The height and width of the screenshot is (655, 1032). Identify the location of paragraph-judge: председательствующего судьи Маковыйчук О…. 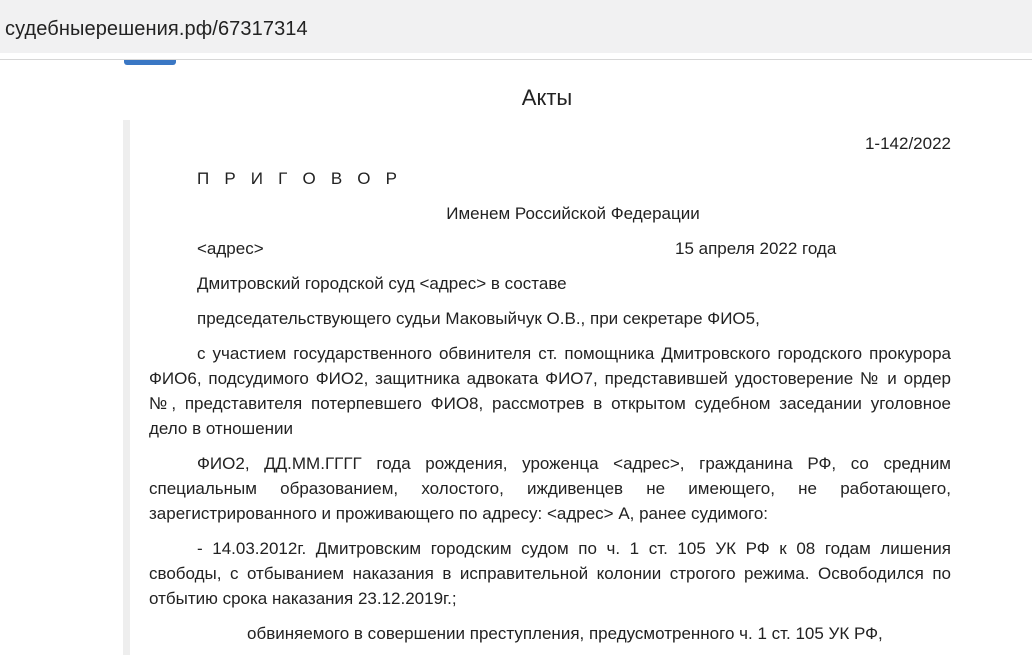
(478, 318).